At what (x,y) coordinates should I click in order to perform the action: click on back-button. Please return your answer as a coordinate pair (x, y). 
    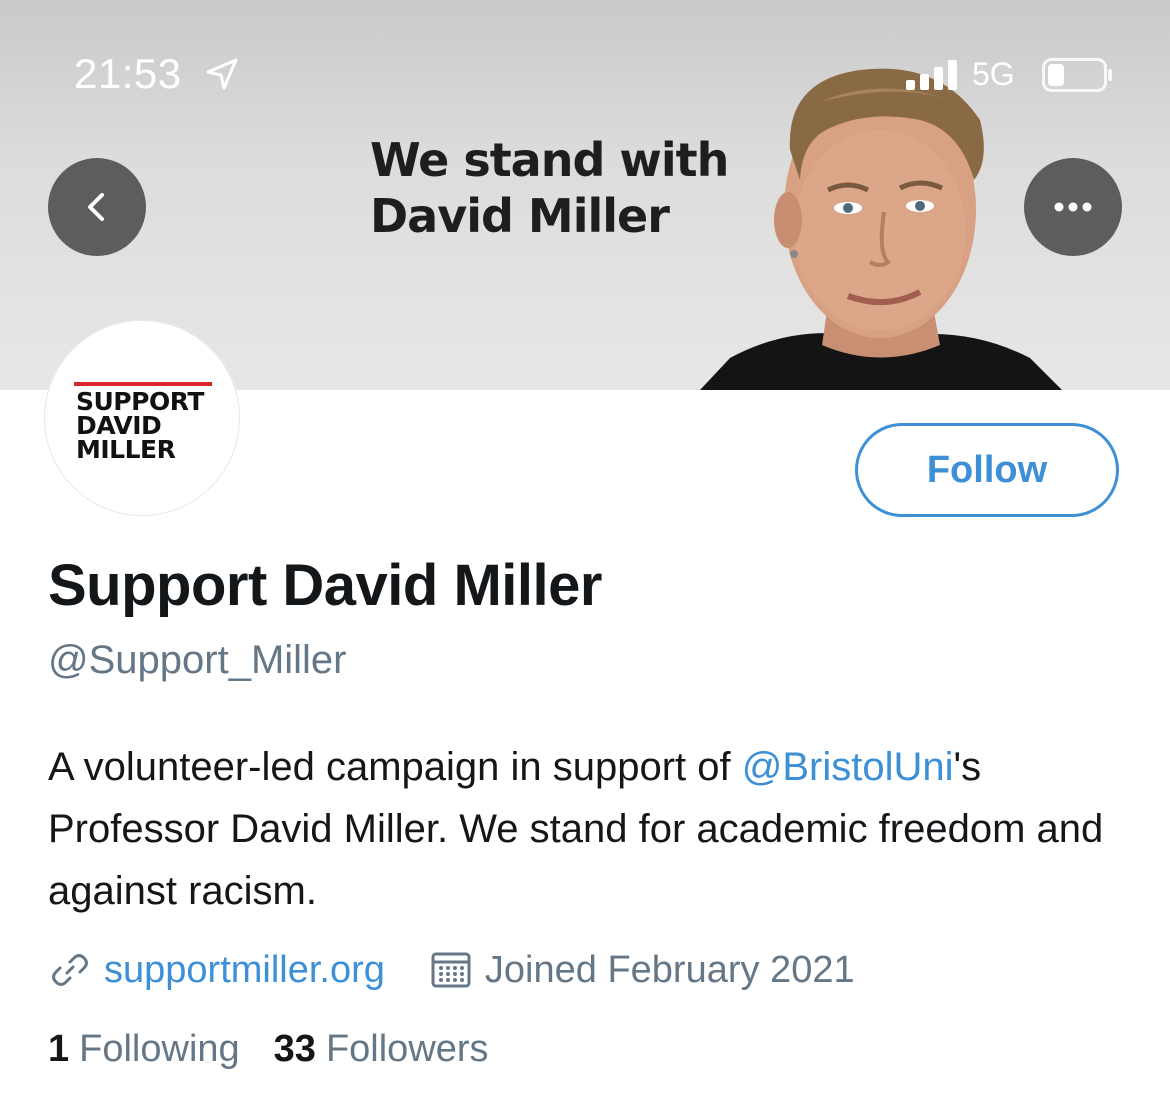
    Looking at the image, I should click on (97, 207).